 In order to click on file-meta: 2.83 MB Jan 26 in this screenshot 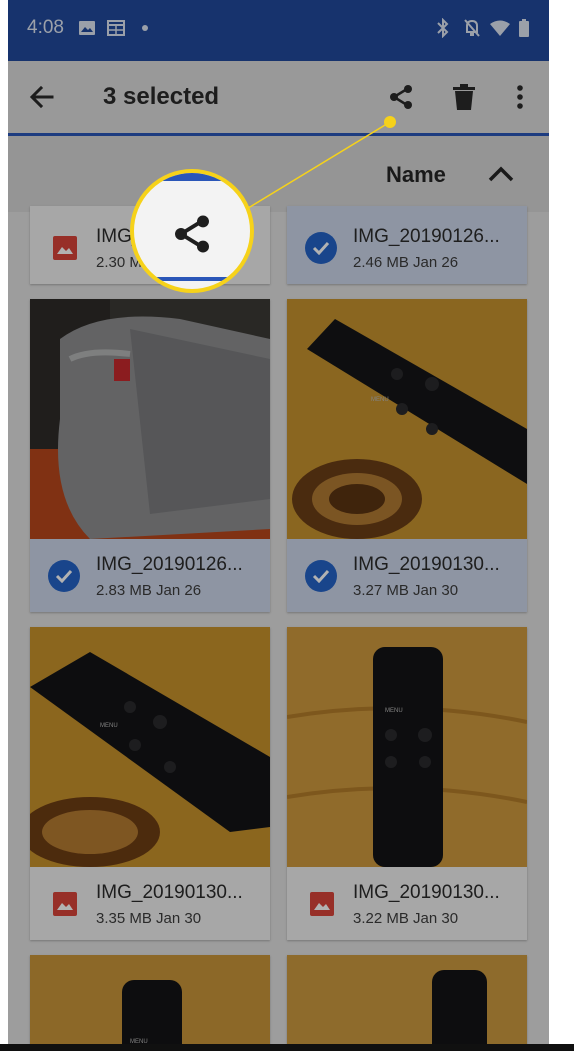, I will do `click(149, 590)`.